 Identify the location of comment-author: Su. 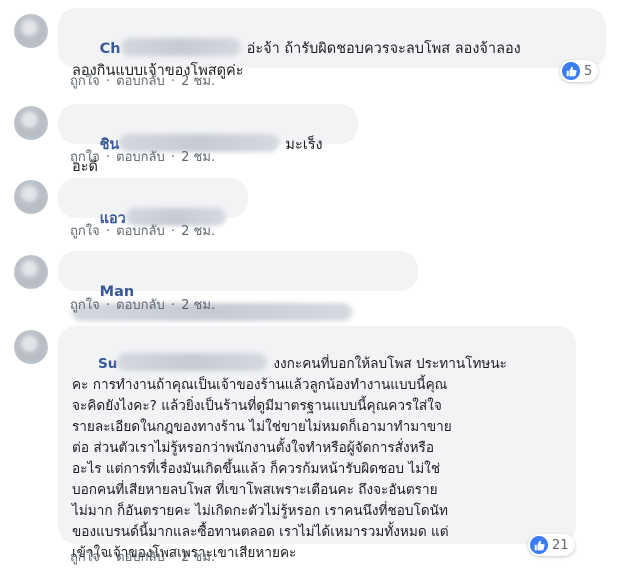
(185, 362).